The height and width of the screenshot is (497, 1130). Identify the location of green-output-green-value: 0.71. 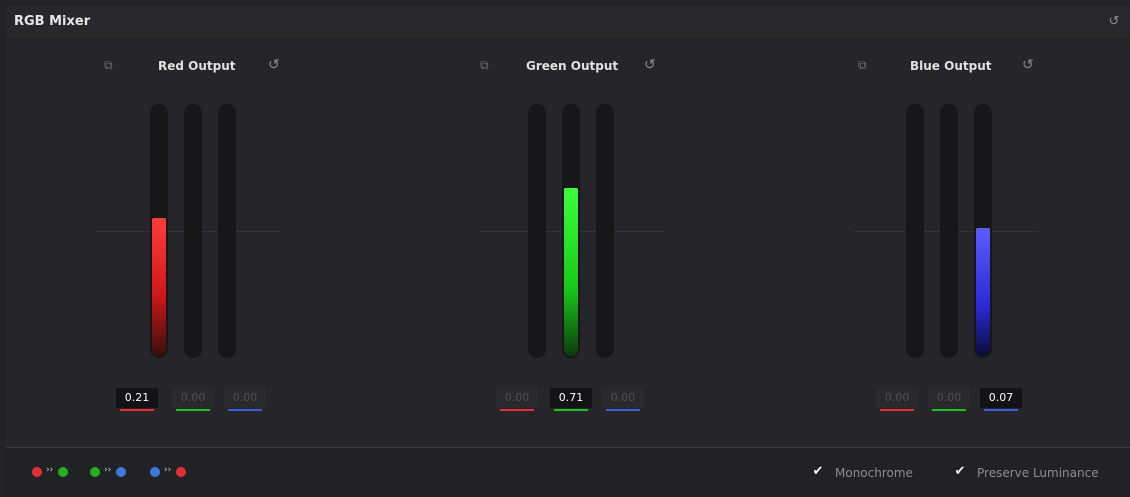
(571, 399).